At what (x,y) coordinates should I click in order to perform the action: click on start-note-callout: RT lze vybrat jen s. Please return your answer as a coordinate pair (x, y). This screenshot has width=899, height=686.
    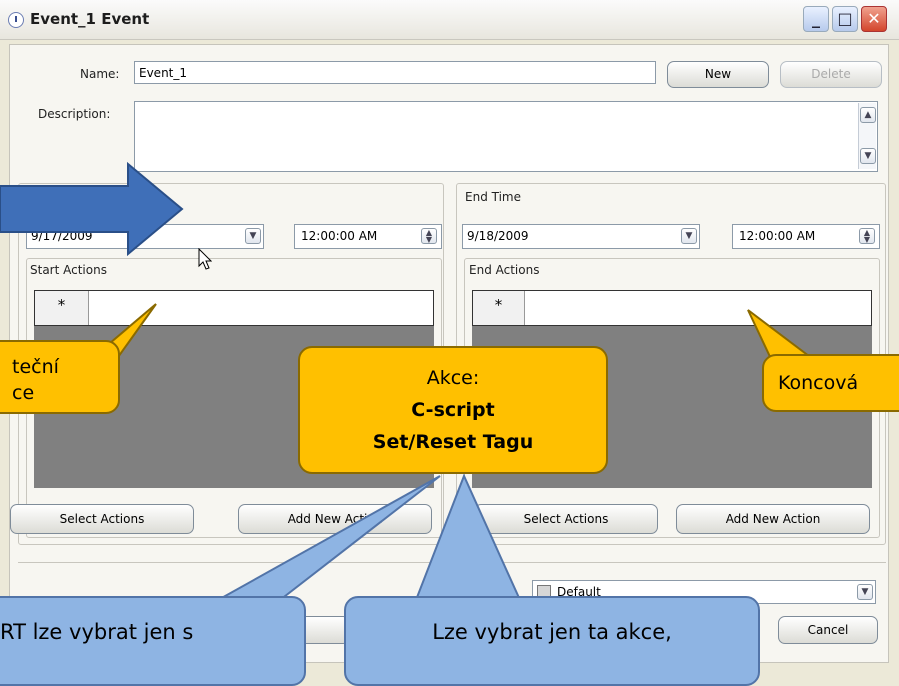
    Looking at the image, I should click on (153, 641).